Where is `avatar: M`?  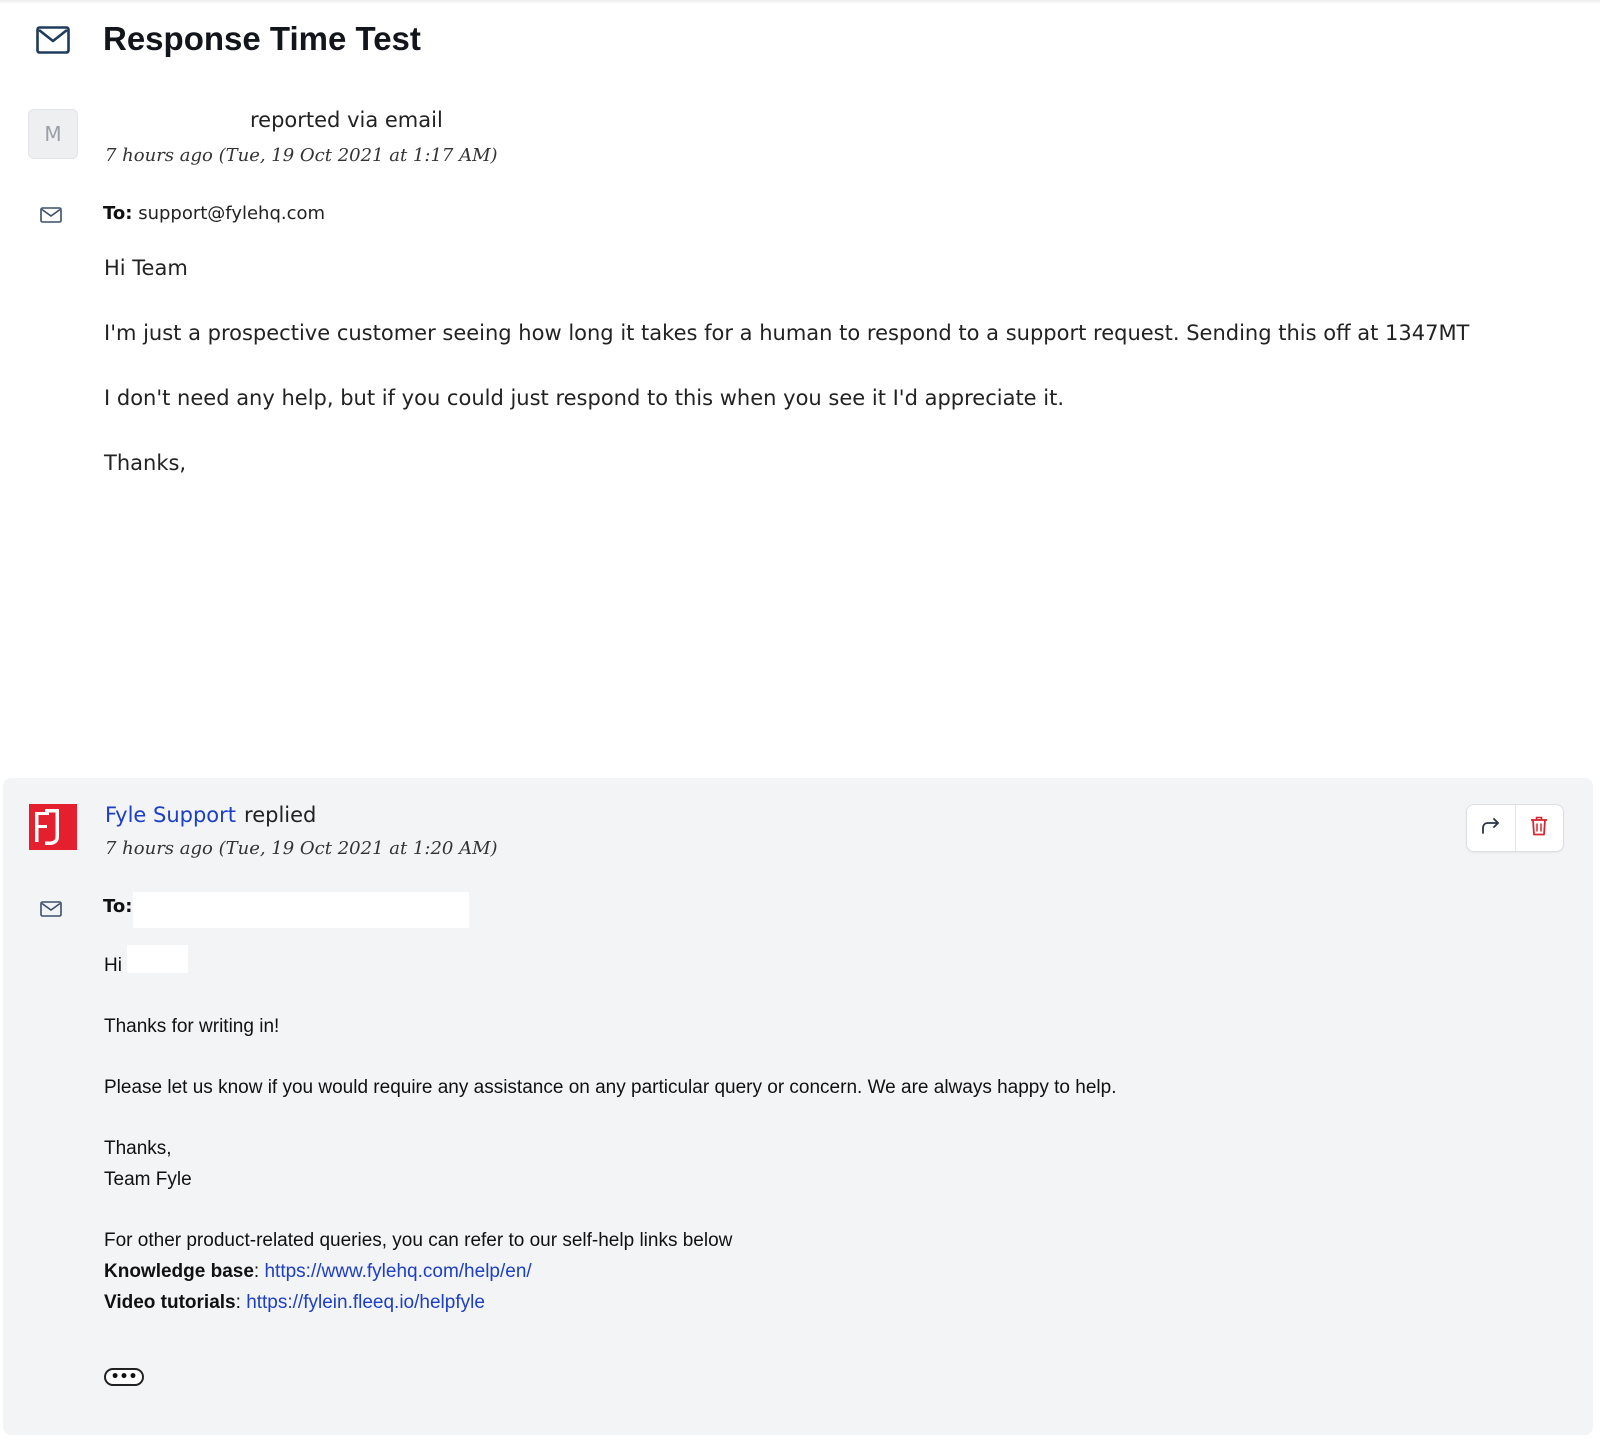 avatar: M is located at coordinates (53, 134).